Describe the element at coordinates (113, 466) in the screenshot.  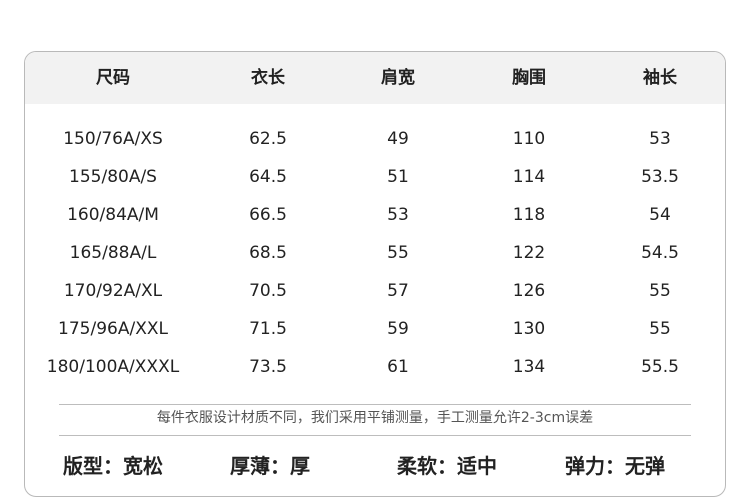
I see `attr-fit: 版型：宽松` at that location.